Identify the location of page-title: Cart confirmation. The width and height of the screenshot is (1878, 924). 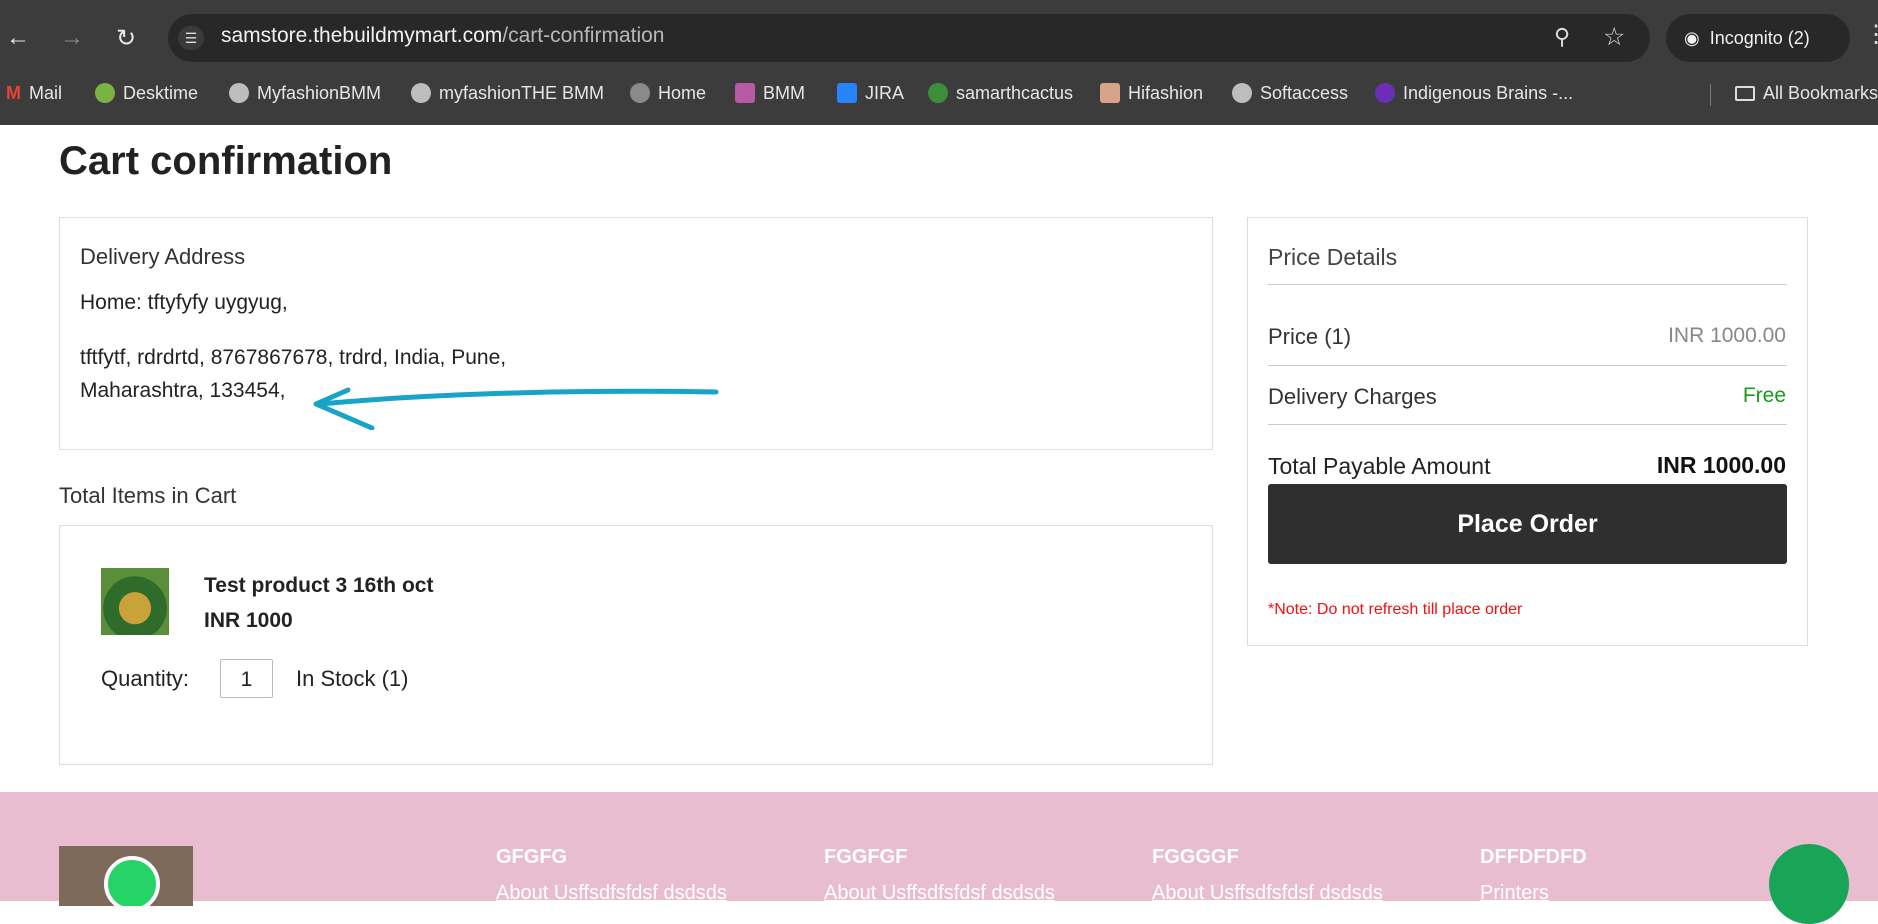
(226, 161).